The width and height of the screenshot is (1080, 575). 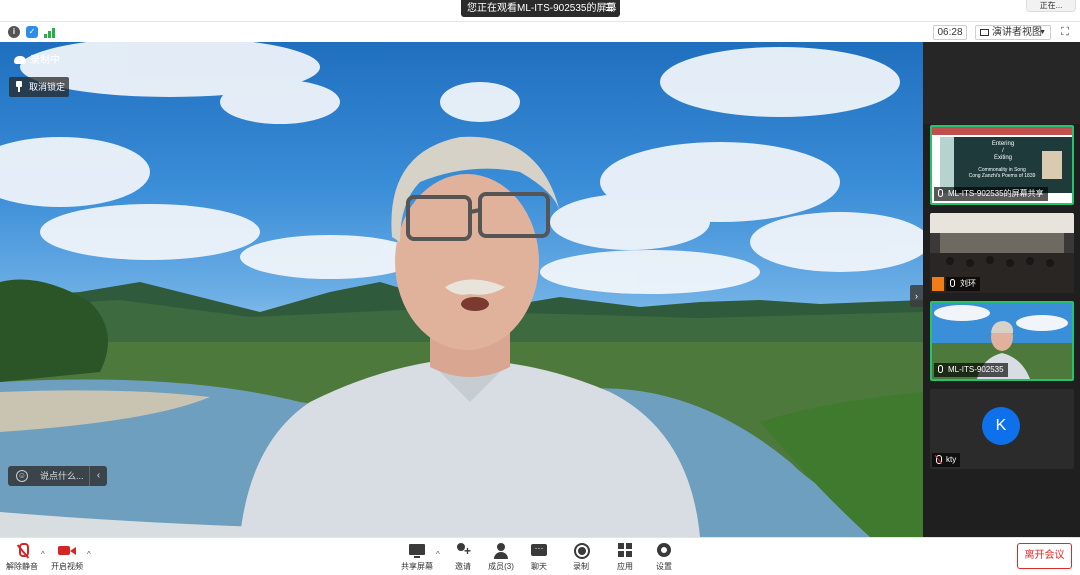 I want to click on participant-name-label: kty, so click(x=946, y=460).